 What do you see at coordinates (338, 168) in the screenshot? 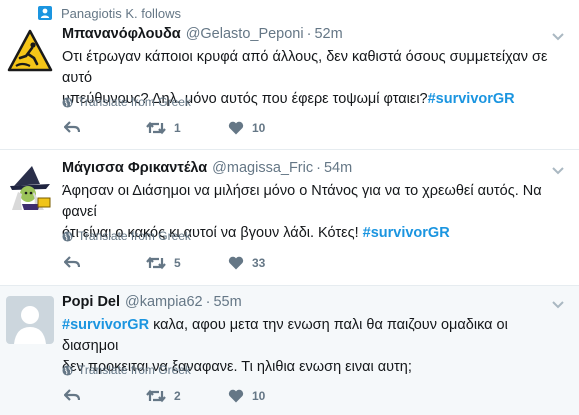
I see `timestamp: 54m` at bounding box center [338, 168].